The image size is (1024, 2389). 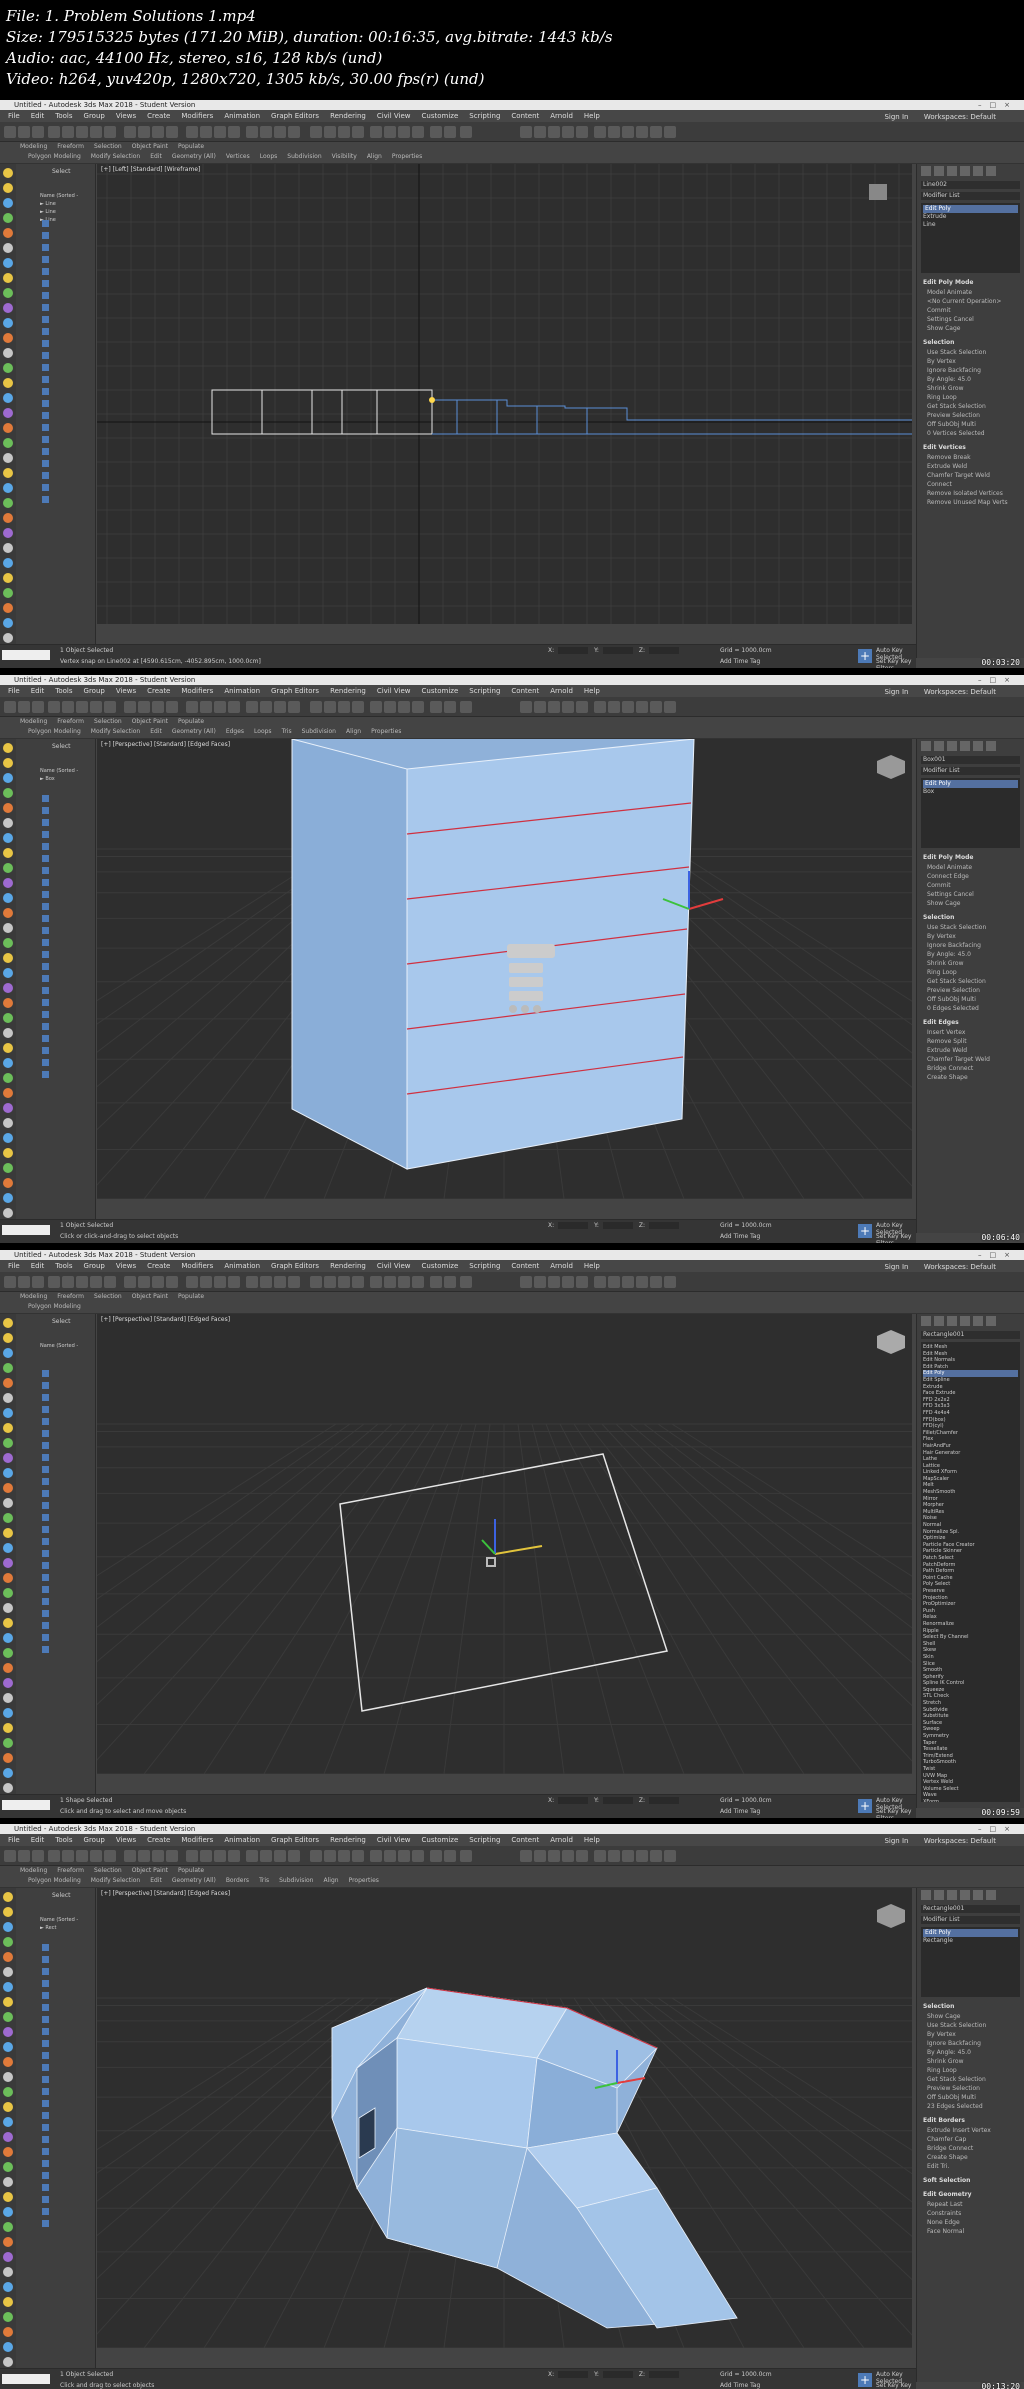 I want to click on modifier-option: Normal, so click(x=970, y=1525).